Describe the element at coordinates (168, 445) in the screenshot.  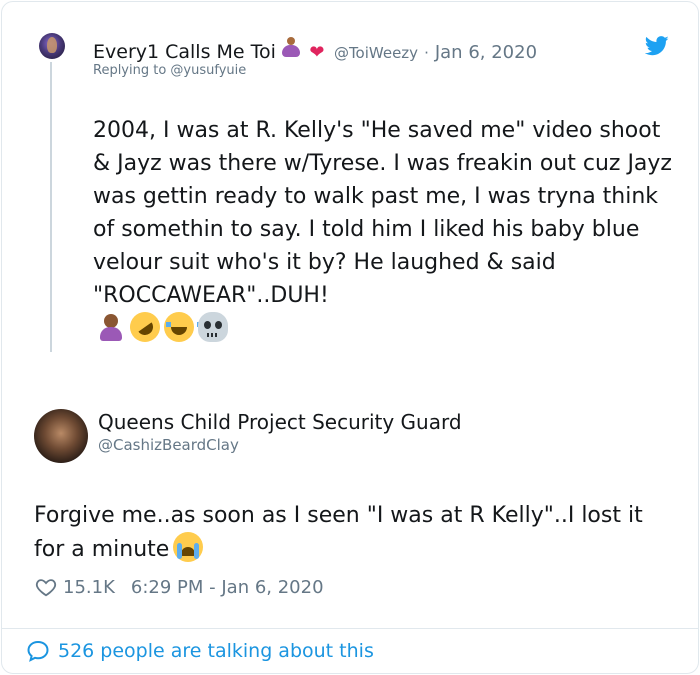
I see `main-author-handle: @CashizBeardClay` at that location.